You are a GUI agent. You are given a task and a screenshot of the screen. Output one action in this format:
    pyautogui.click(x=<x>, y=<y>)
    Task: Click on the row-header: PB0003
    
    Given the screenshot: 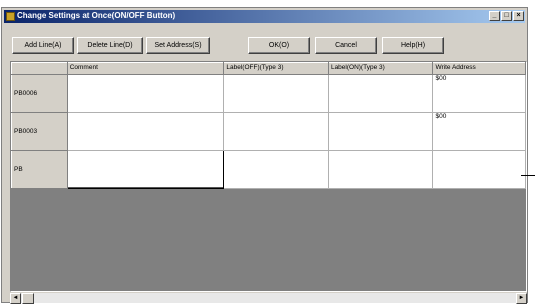 What is the action you would take?
    pyautogui.click(x=39, y=131)
    